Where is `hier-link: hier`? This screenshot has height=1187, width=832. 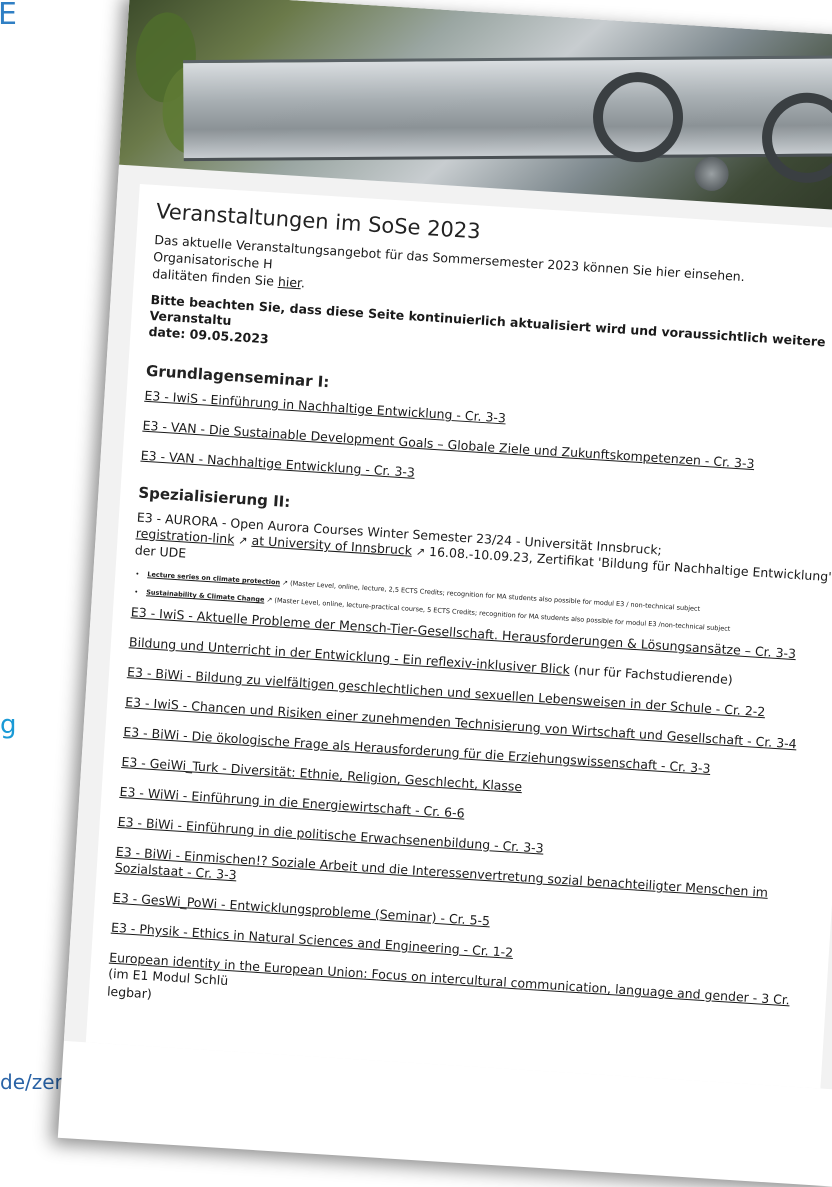
hier-link: hier is located at coordinates (290, 282).